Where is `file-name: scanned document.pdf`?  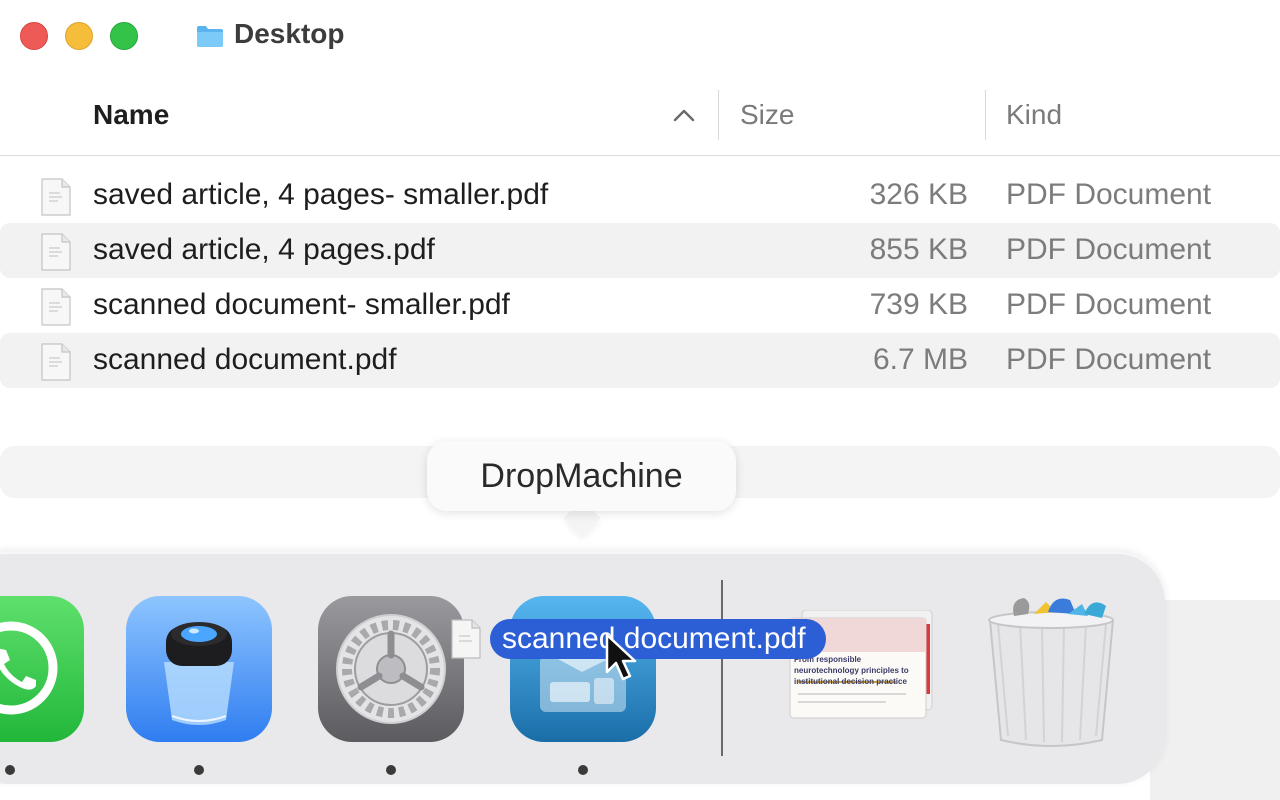
file-name: scanned document.pdf is located at coordinates (245, 360).